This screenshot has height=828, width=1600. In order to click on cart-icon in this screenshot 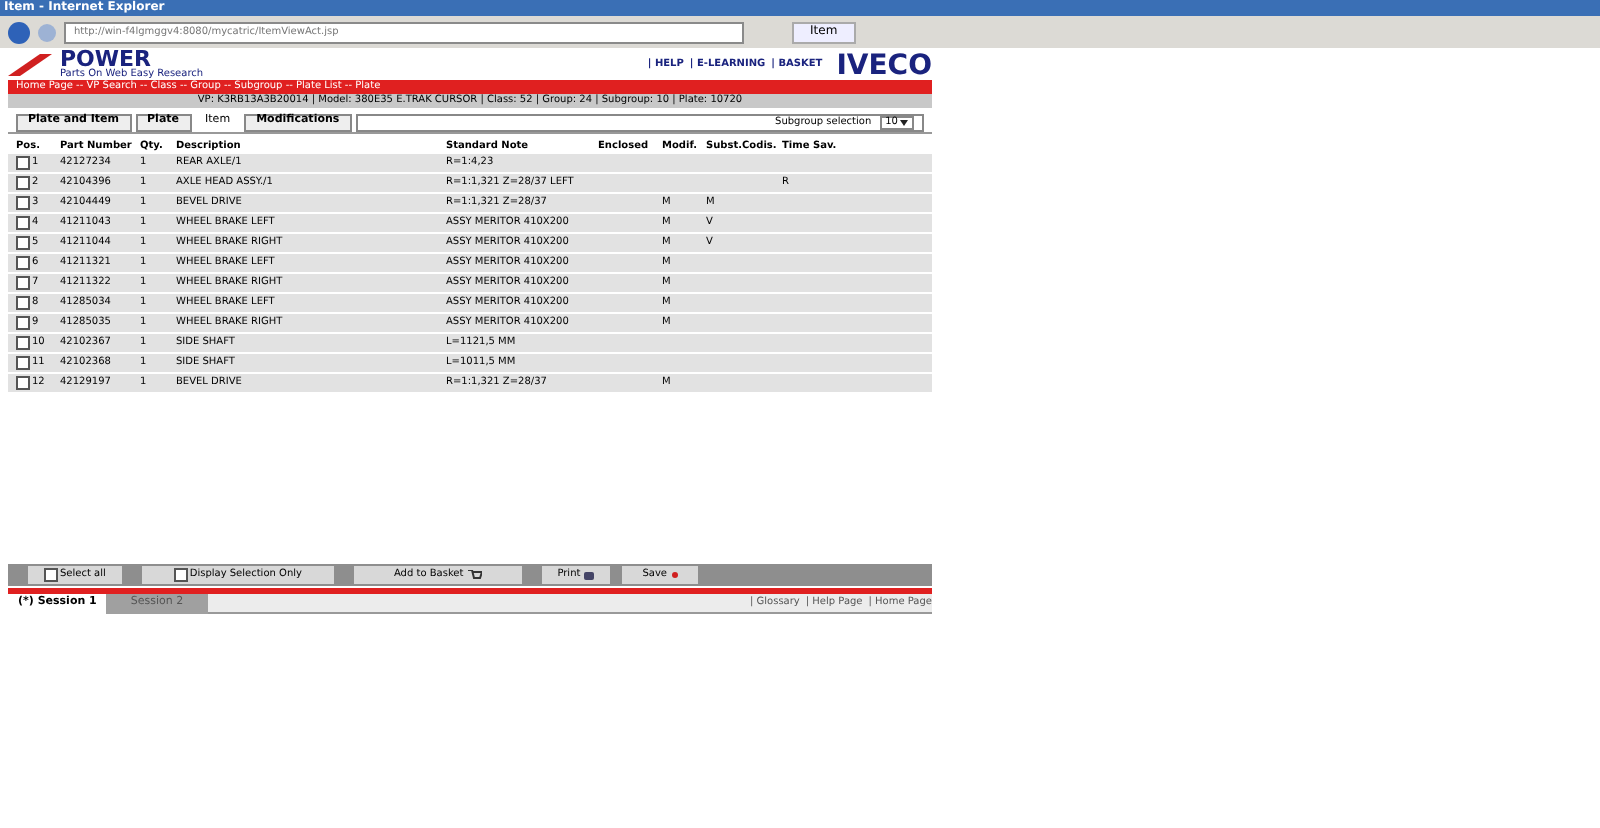, I will do `click(474, 575)`.